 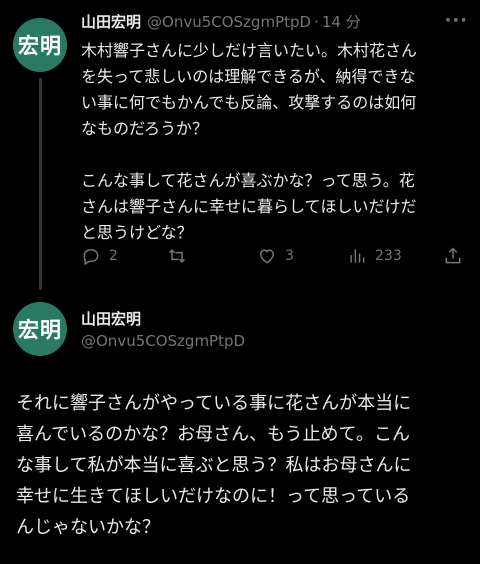 What do you see at coordinates (357, 256) in the screenshot?
I see `analytics-icon` at bounding box center [357, 256].